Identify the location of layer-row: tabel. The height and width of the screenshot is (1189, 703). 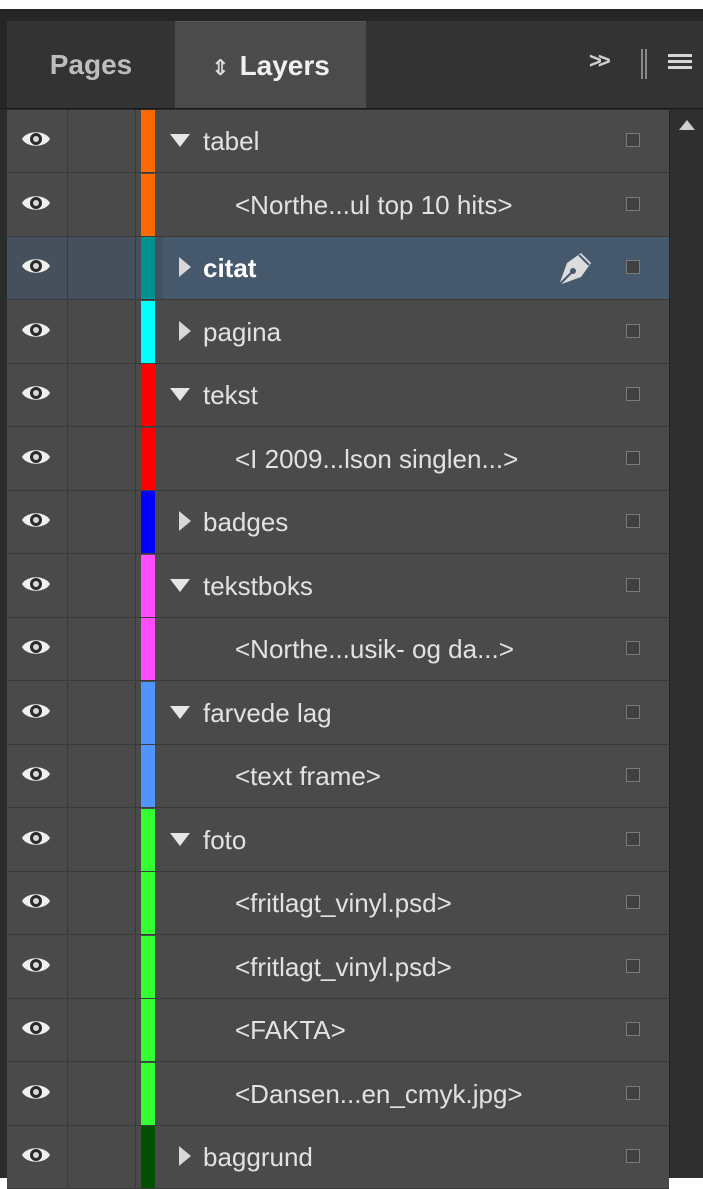
(338, 141).